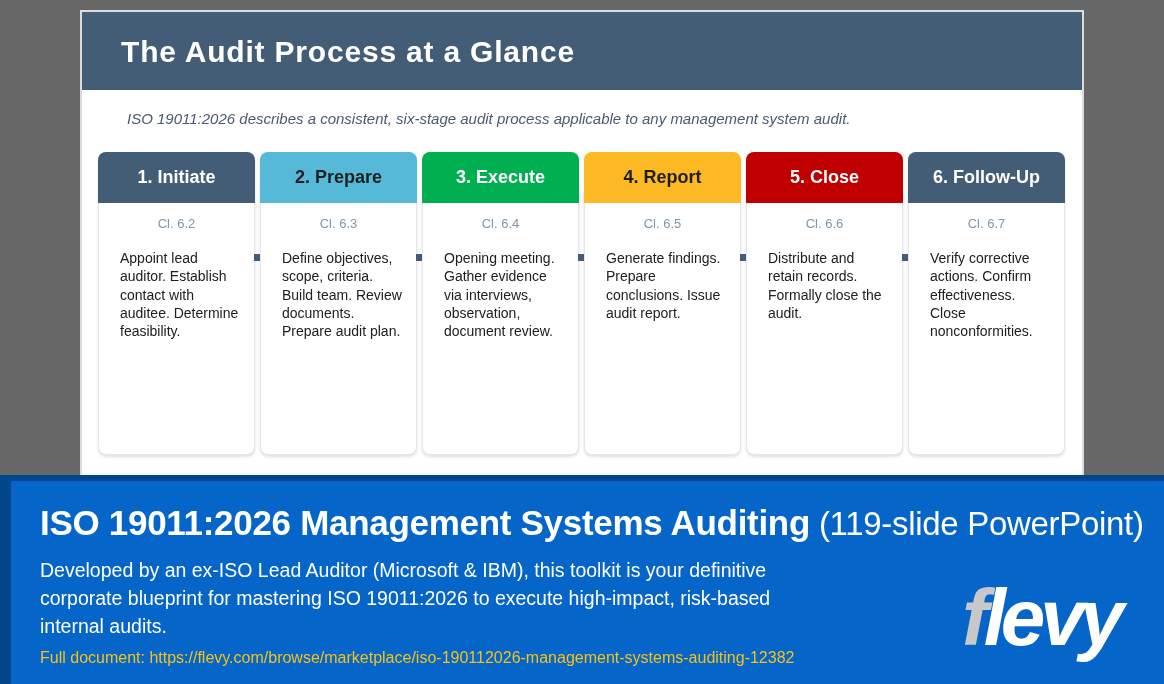 Image resolution: width=1164 pixels, height=684 pixels. Describe the element at coordinates (825, 286) in the screenshot. I see `stage-description: Distribute and retain records. Formally close the audit.` at that location.